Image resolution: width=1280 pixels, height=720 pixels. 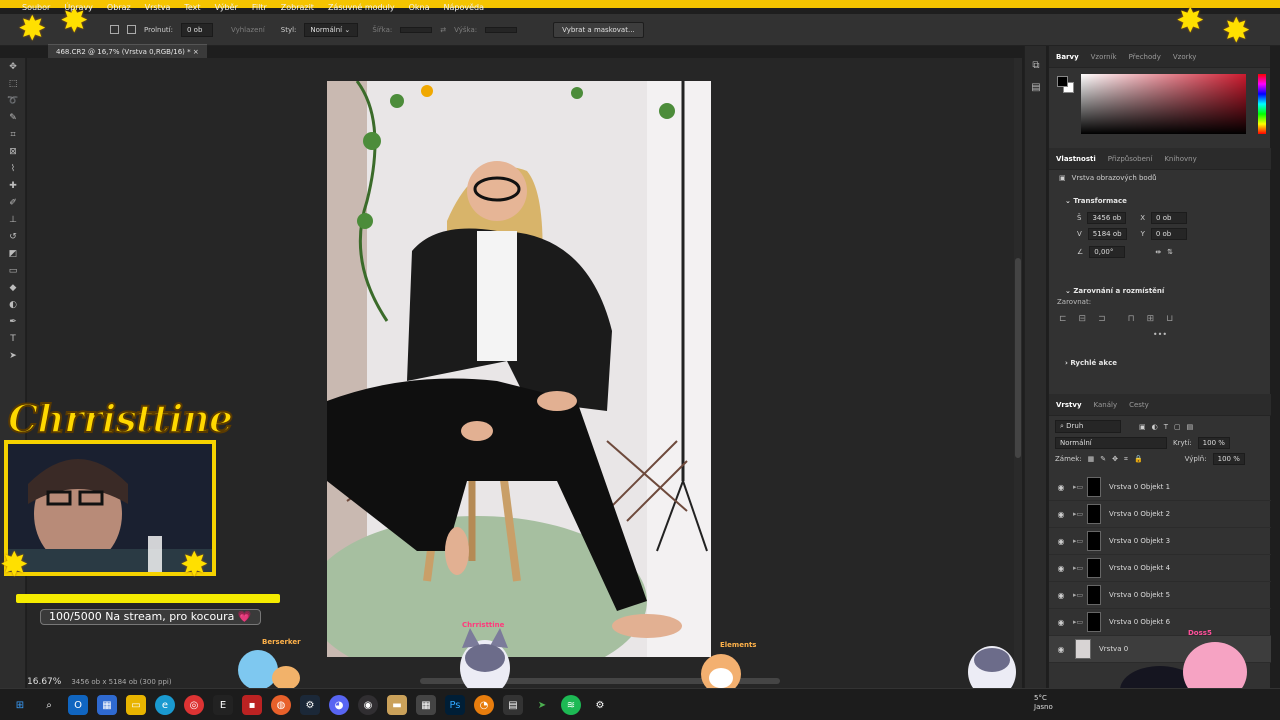 What do you see at coordinates (1139, 622) in the screenshot?
I see `layer-name: Vrstva 0 Objekt 6` at bounding box center [1139, 622].